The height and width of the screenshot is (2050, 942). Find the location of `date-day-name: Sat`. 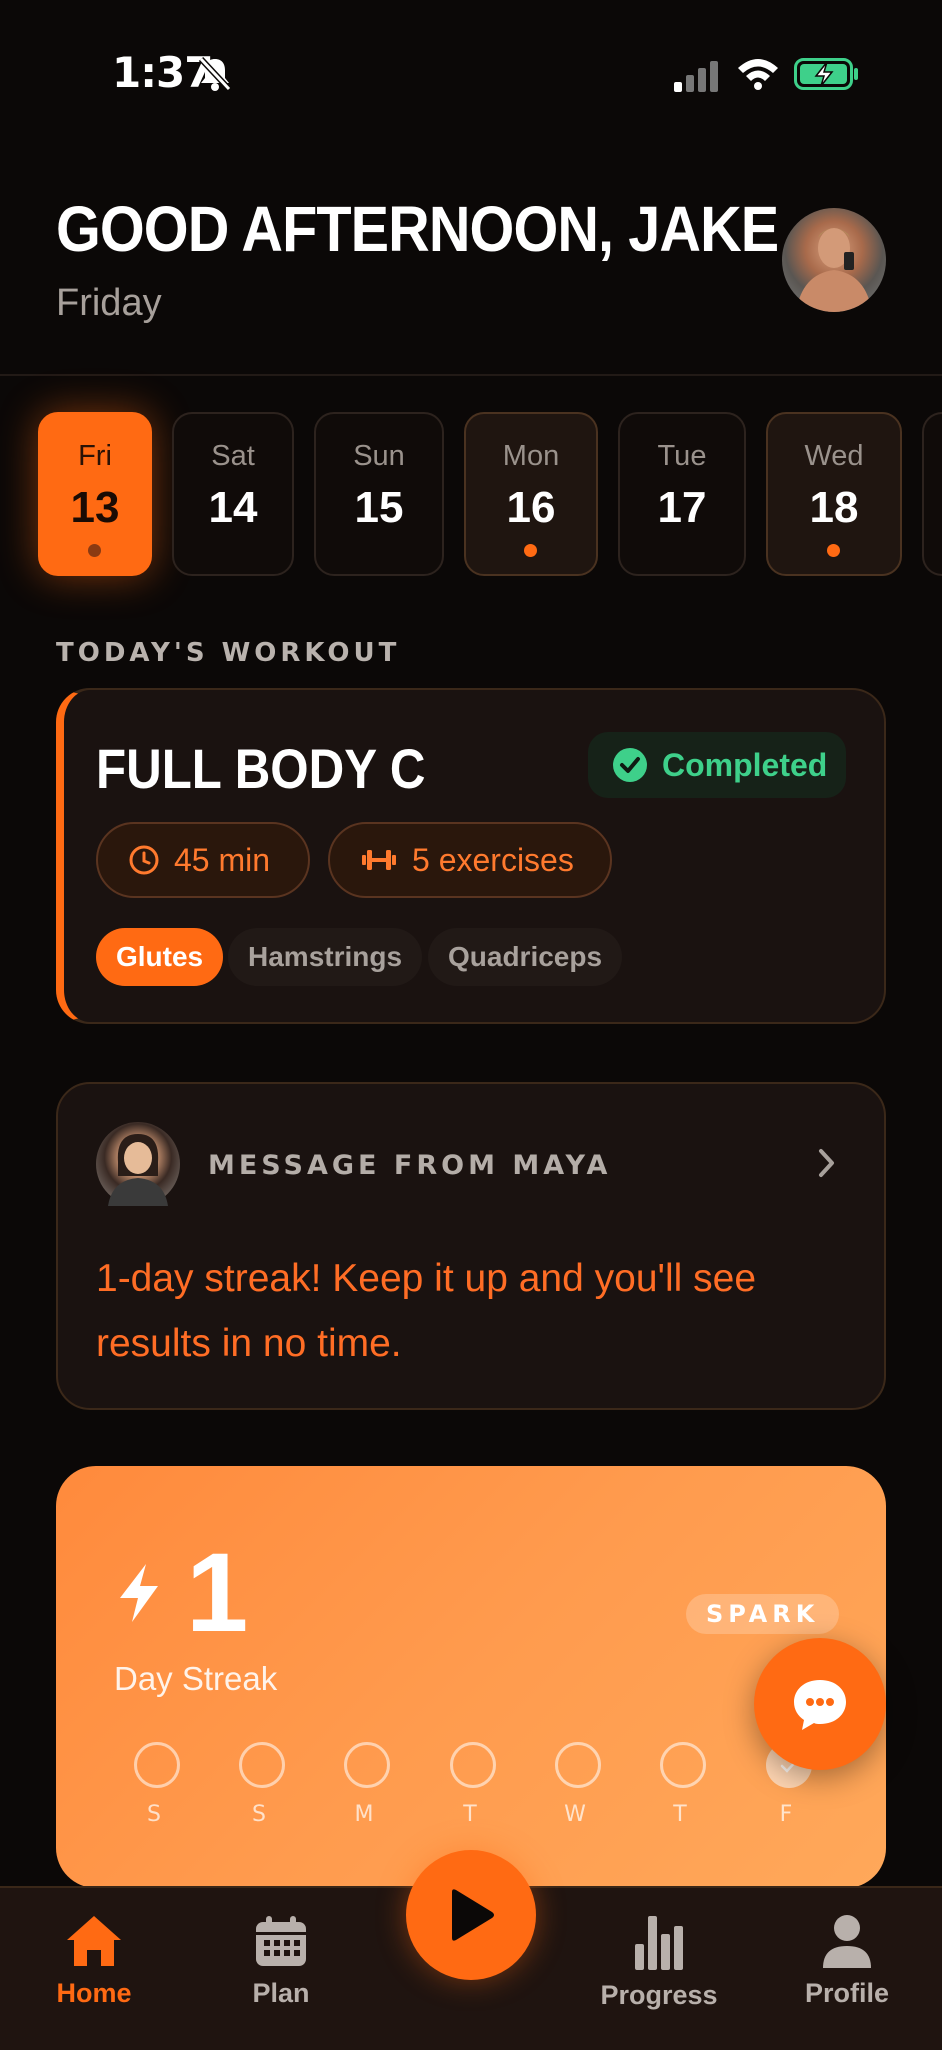

date-day-name: Sat is located at coordinates (233, 456).